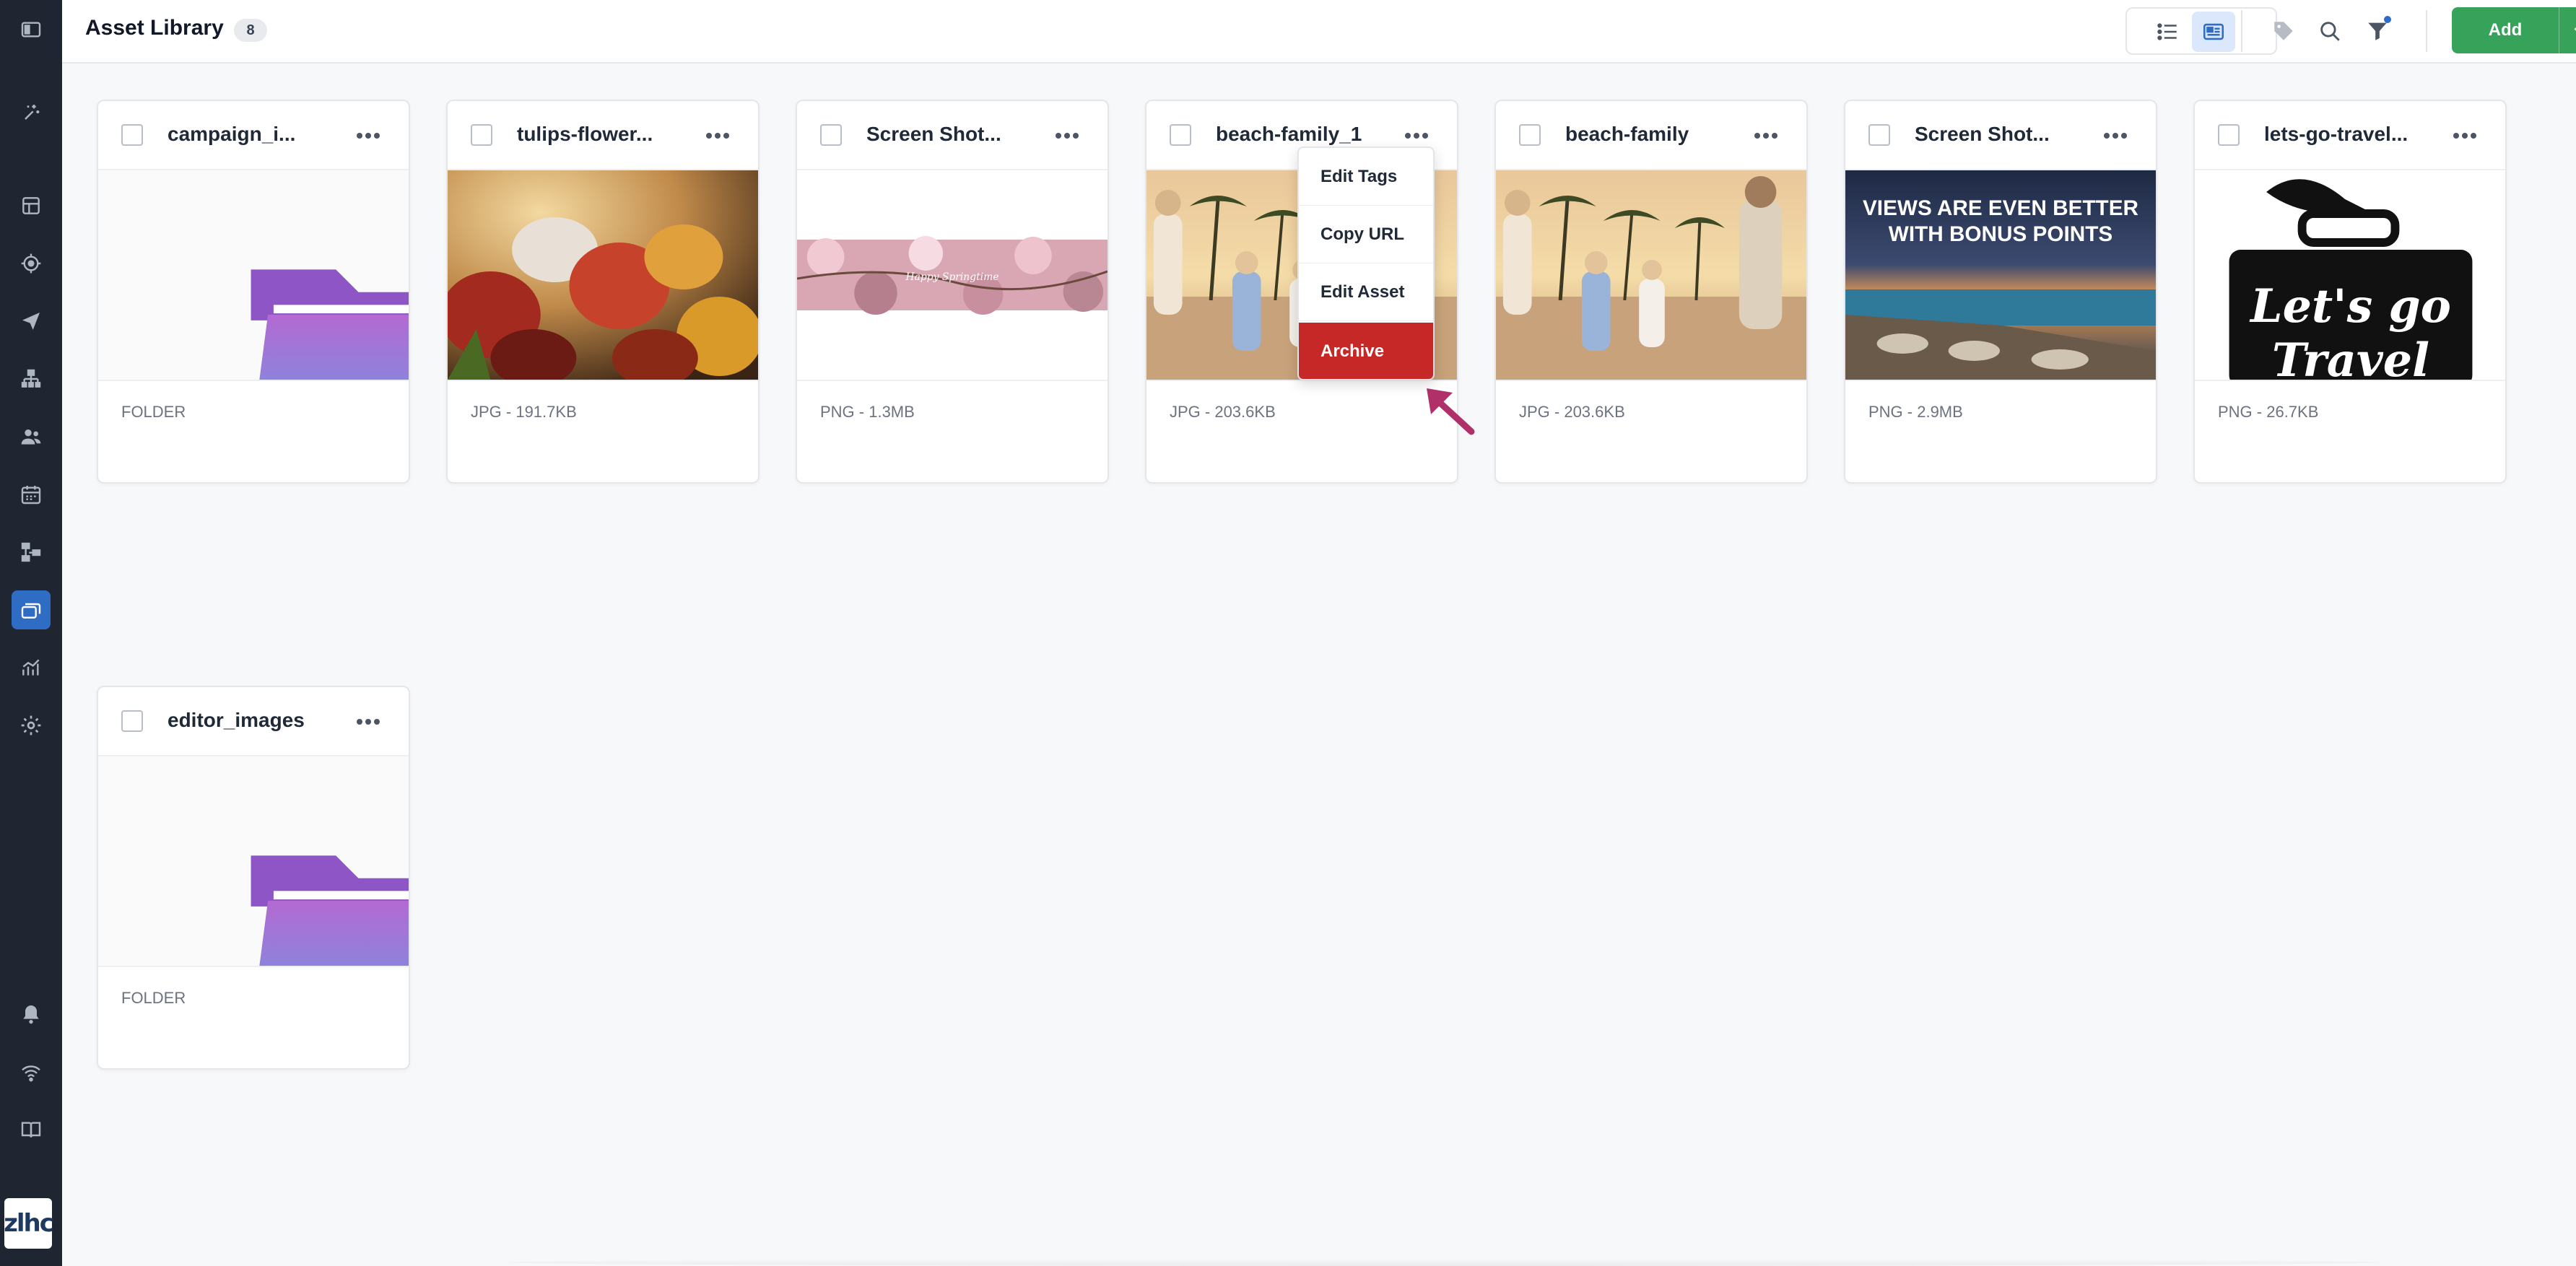 Image resolution: width=2576 pixels, height=1266 pixels. Describe the element at coordinates (2350, 306) in the screenshot. I see `svg-text: Let's go` at that location.